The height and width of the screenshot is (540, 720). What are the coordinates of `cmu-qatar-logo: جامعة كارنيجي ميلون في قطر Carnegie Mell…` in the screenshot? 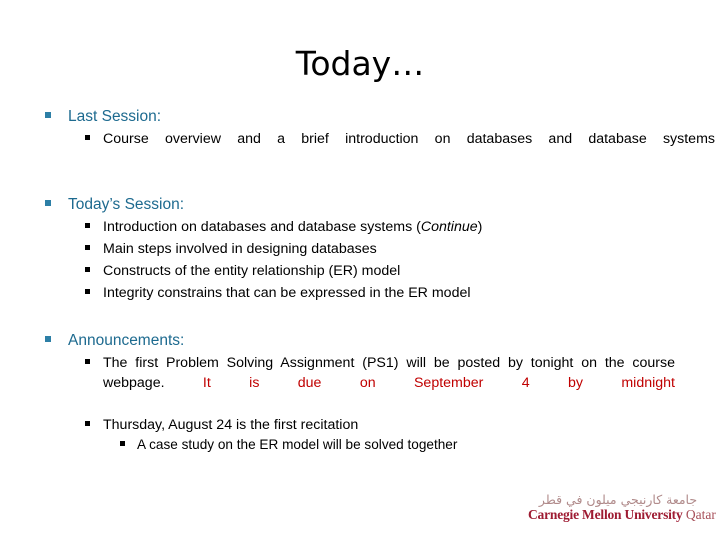 It's located at (622, 507).